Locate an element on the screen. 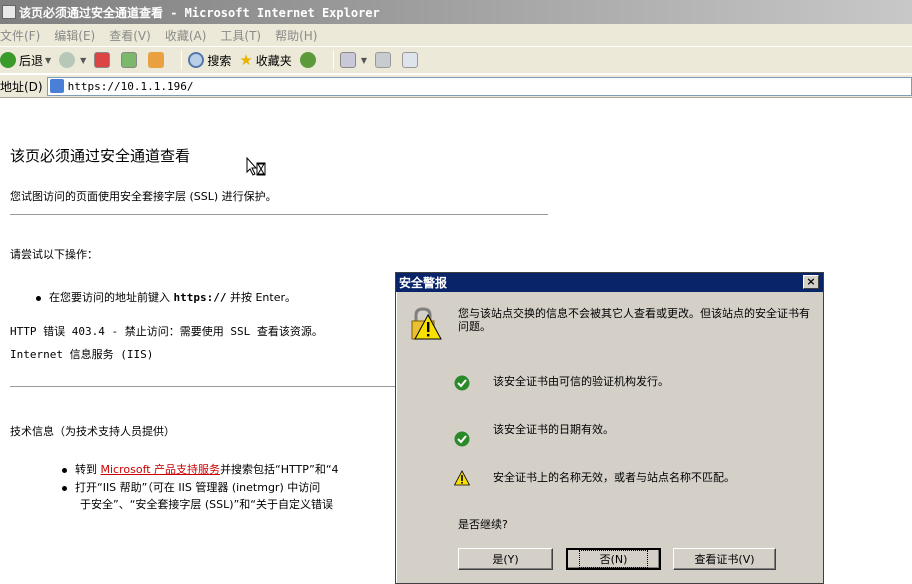 The image size is (912, 584). no-button: 否(N) is located at coordinates (613, 559).